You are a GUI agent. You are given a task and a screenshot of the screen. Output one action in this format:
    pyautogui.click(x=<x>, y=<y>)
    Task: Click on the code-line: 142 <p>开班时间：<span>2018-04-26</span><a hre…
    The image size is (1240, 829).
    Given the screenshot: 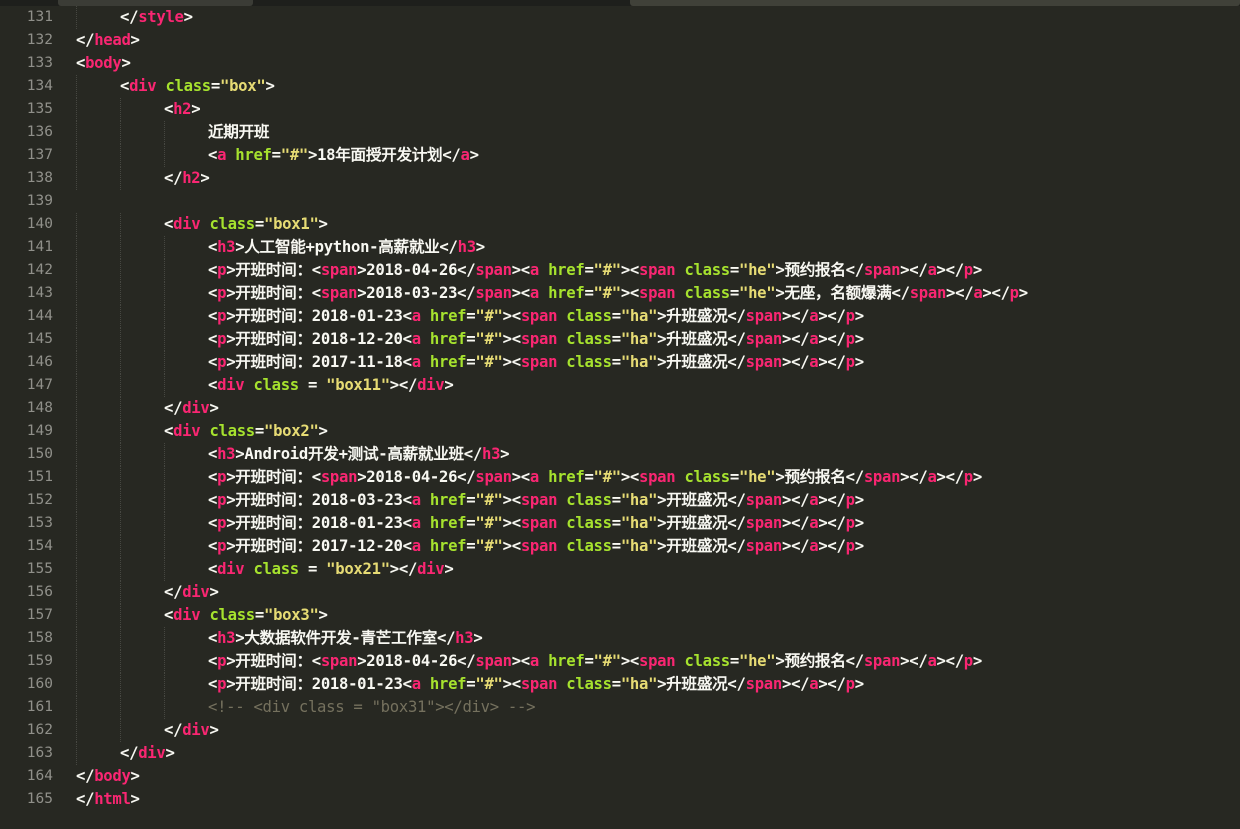 What is the action you would take?
    pyautogui.click(x=620, y=270)
    